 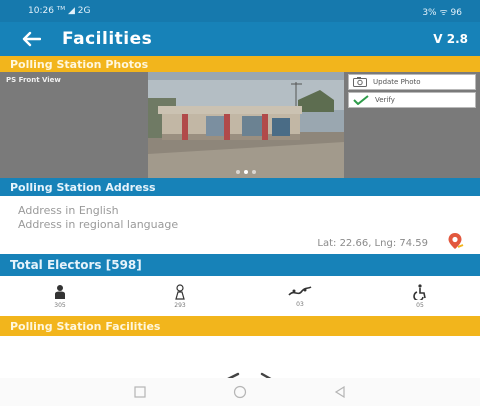 I want to click on electors-row: 305 293 03 05, so click(x=240, y=296).